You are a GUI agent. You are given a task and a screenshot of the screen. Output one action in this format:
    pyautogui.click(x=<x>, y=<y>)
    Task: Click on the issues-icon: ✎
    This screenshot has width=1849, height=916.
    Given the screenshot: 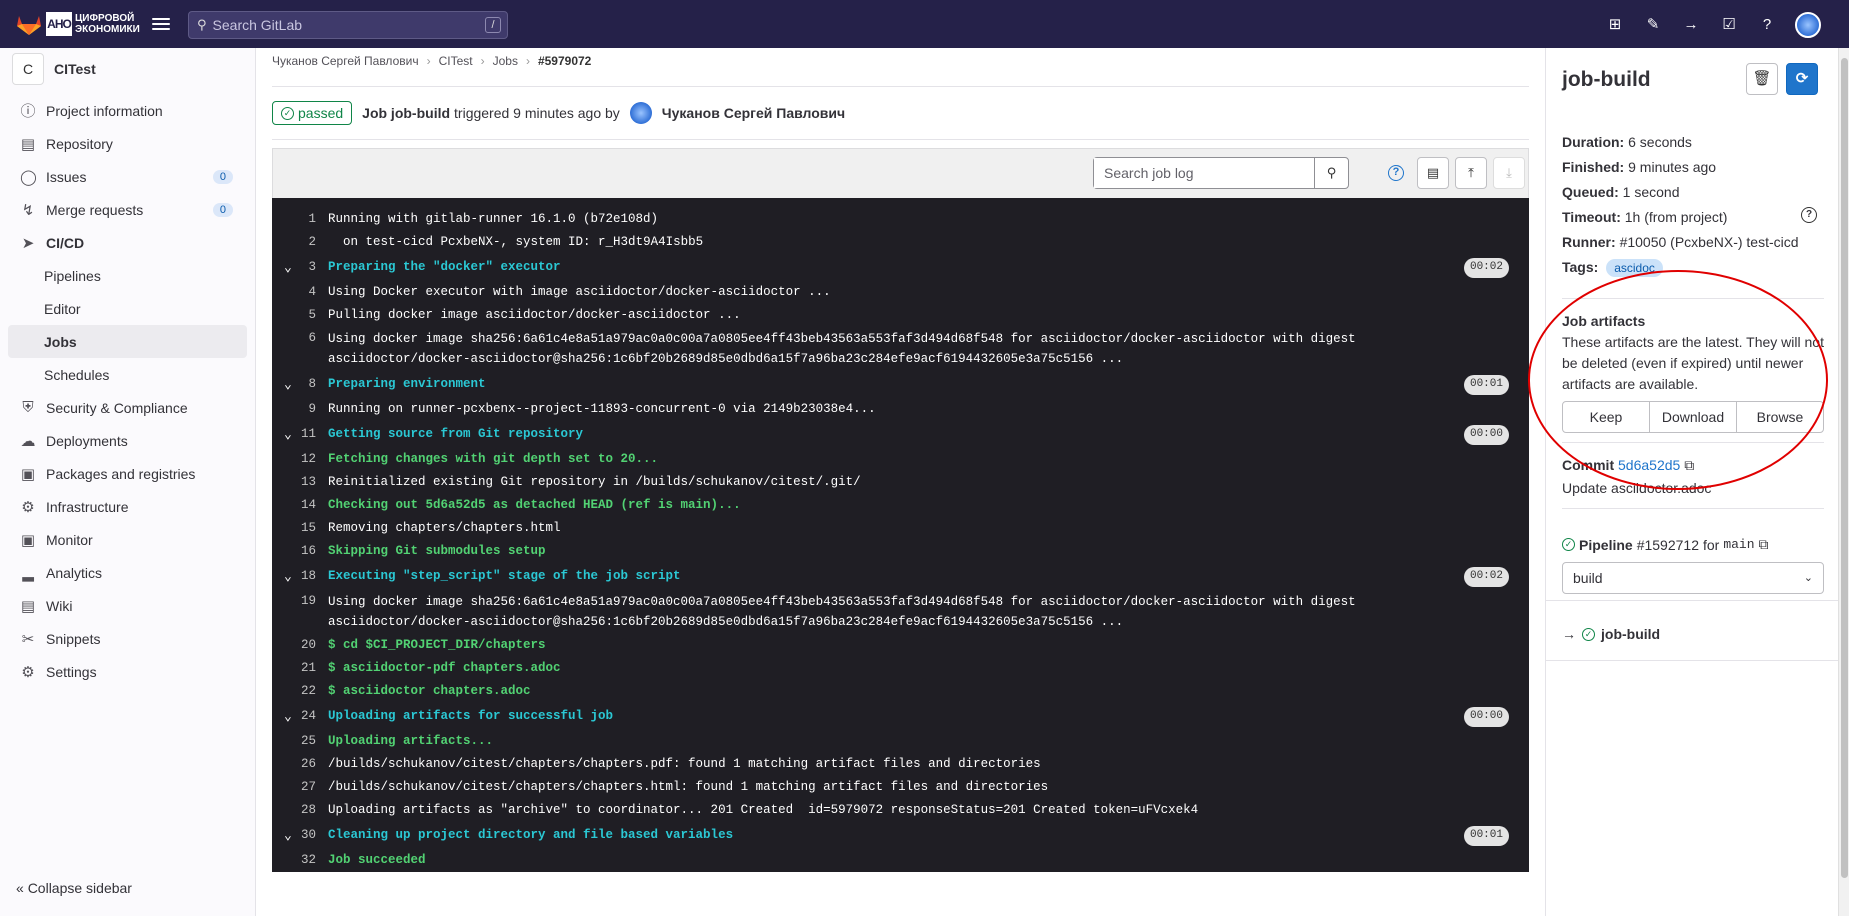 What is the action you would take?
    pyautogui.click(x=1653, y=25)
    